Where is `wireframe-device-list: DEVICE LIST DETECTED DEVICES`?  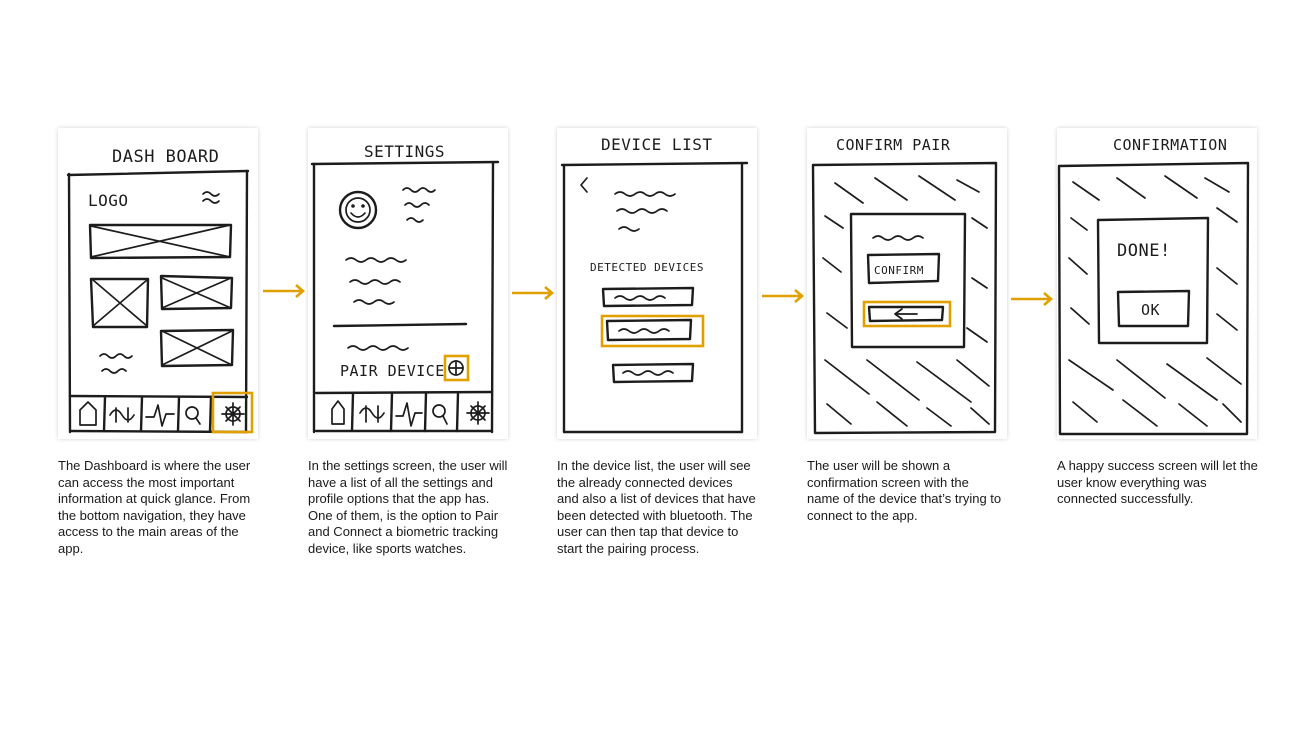
wireframe-device-list: DEVICE LIST DETECTED DEVICES is located at coordinates (657, 283).